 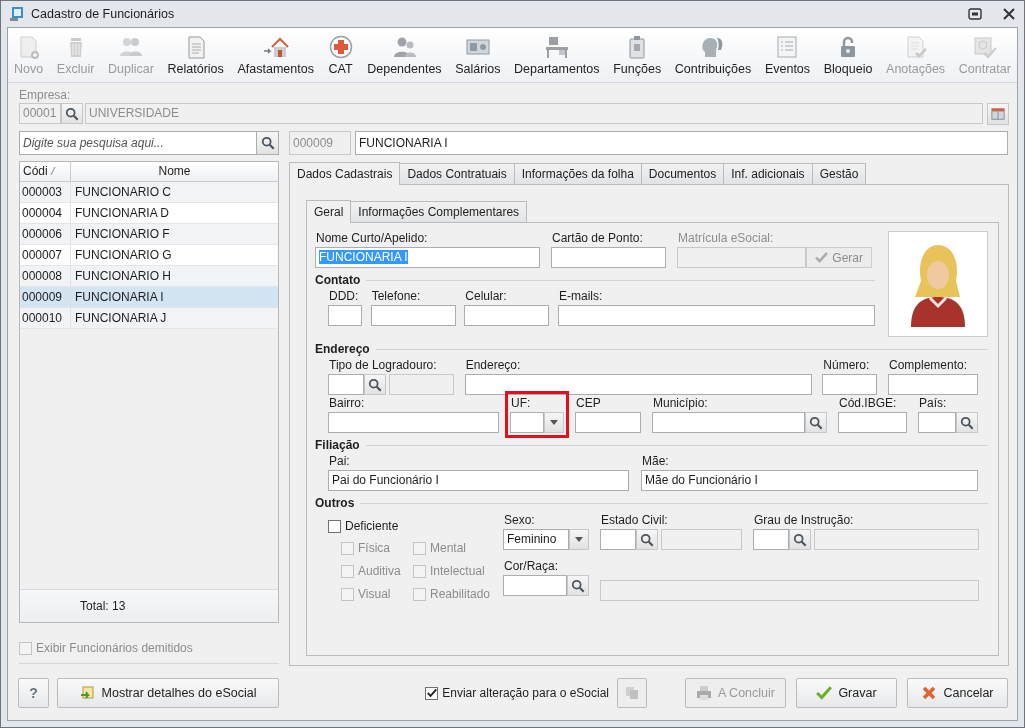 What do you see at coordinates (347, 403) in the screenshot?
I see `field-label: Bairro:` at bounding box center [347, 403].